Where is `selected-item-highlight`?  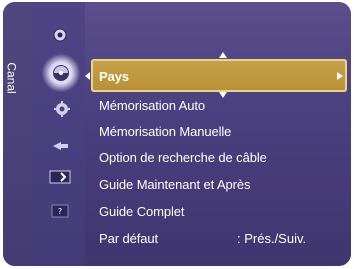 selected-item-highlight is located at coordinates (219, 75).